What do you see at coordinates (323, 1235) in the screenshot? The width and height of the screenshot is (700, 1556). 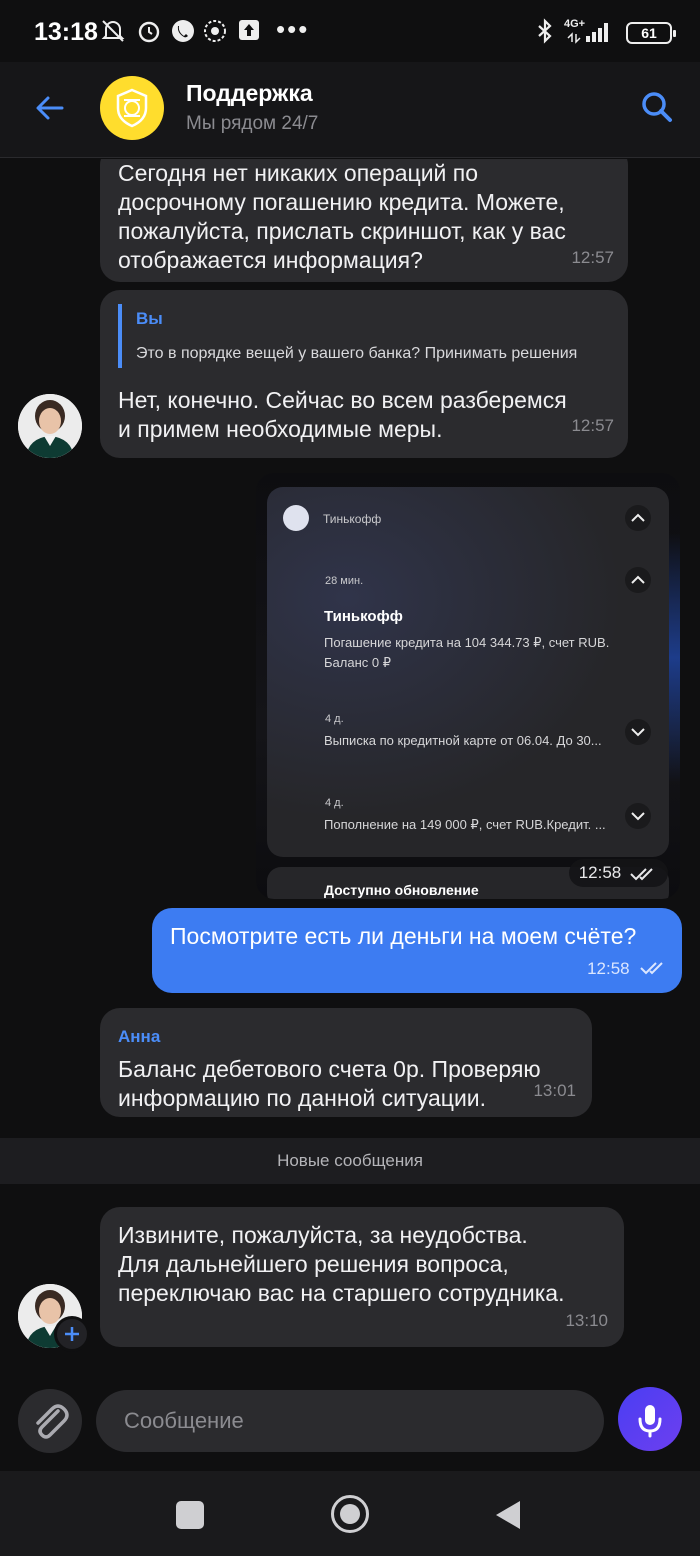 I see `message-line: Извините, пожалуйста, за неудобства.` at bounding box center [323, 1235].